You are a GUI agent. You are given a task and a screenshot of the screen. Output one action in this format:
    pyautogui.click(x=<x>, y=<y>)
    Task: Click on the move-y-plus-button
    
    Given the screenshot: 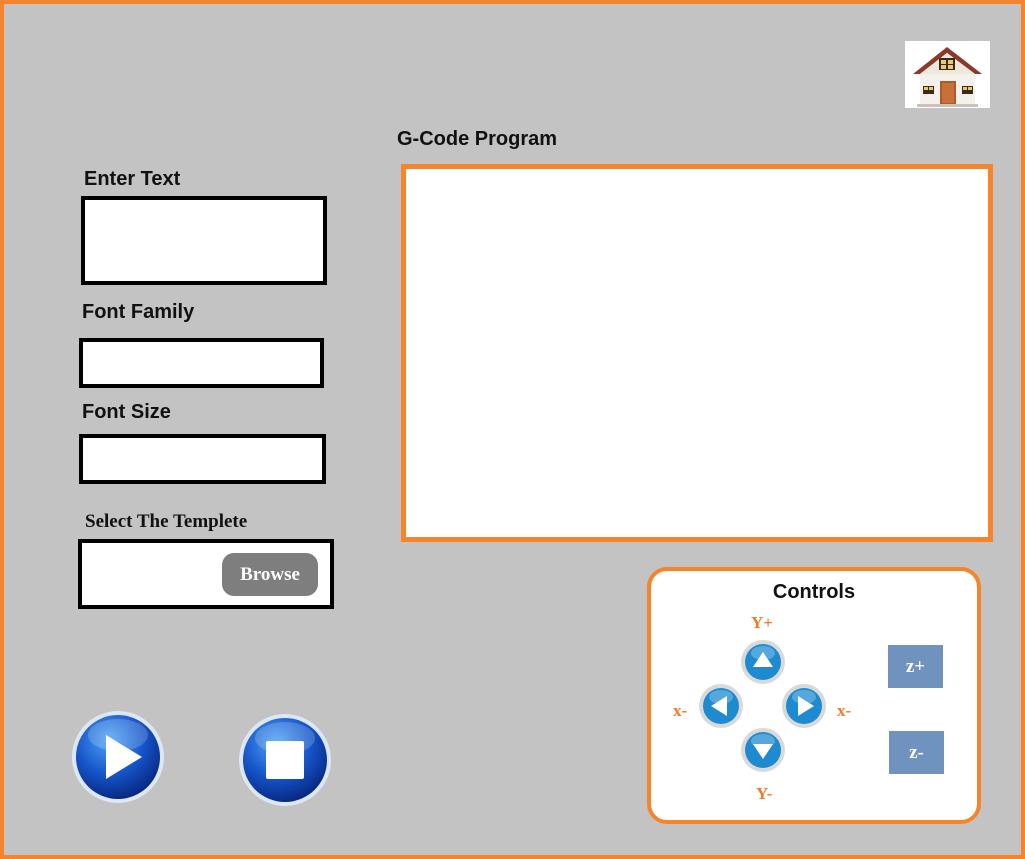 What is the action you would take?
    pyautogui.click(x=763, y=662)
    